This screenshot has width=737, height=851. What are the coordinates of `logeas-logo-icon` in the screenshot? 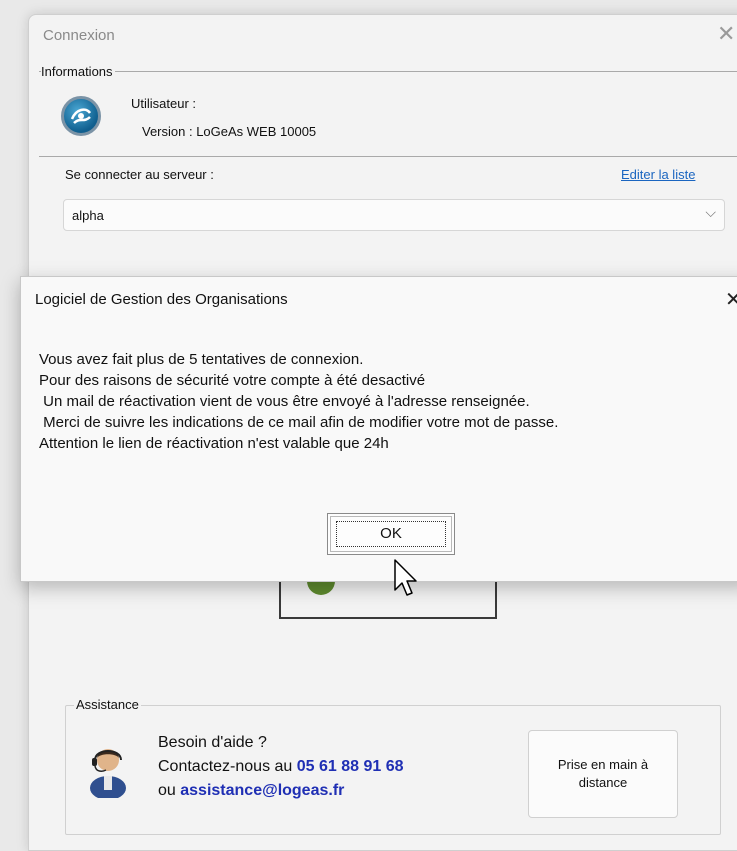 It's located at (81, 116).